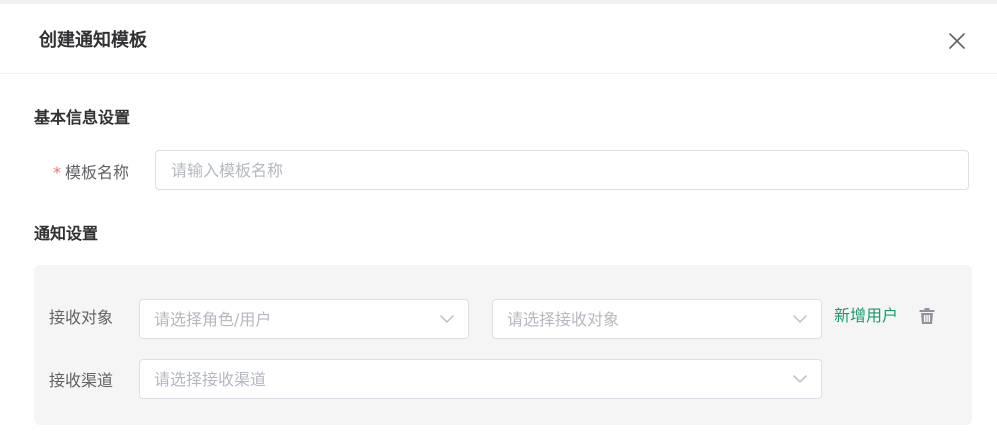 The height and width of the screenshot is (438, 997). What do you see at coordinates (82, 117) in the screenshot?
I see `basic-info-section-title: 基本信息设置` at bounding box center [82, 117].